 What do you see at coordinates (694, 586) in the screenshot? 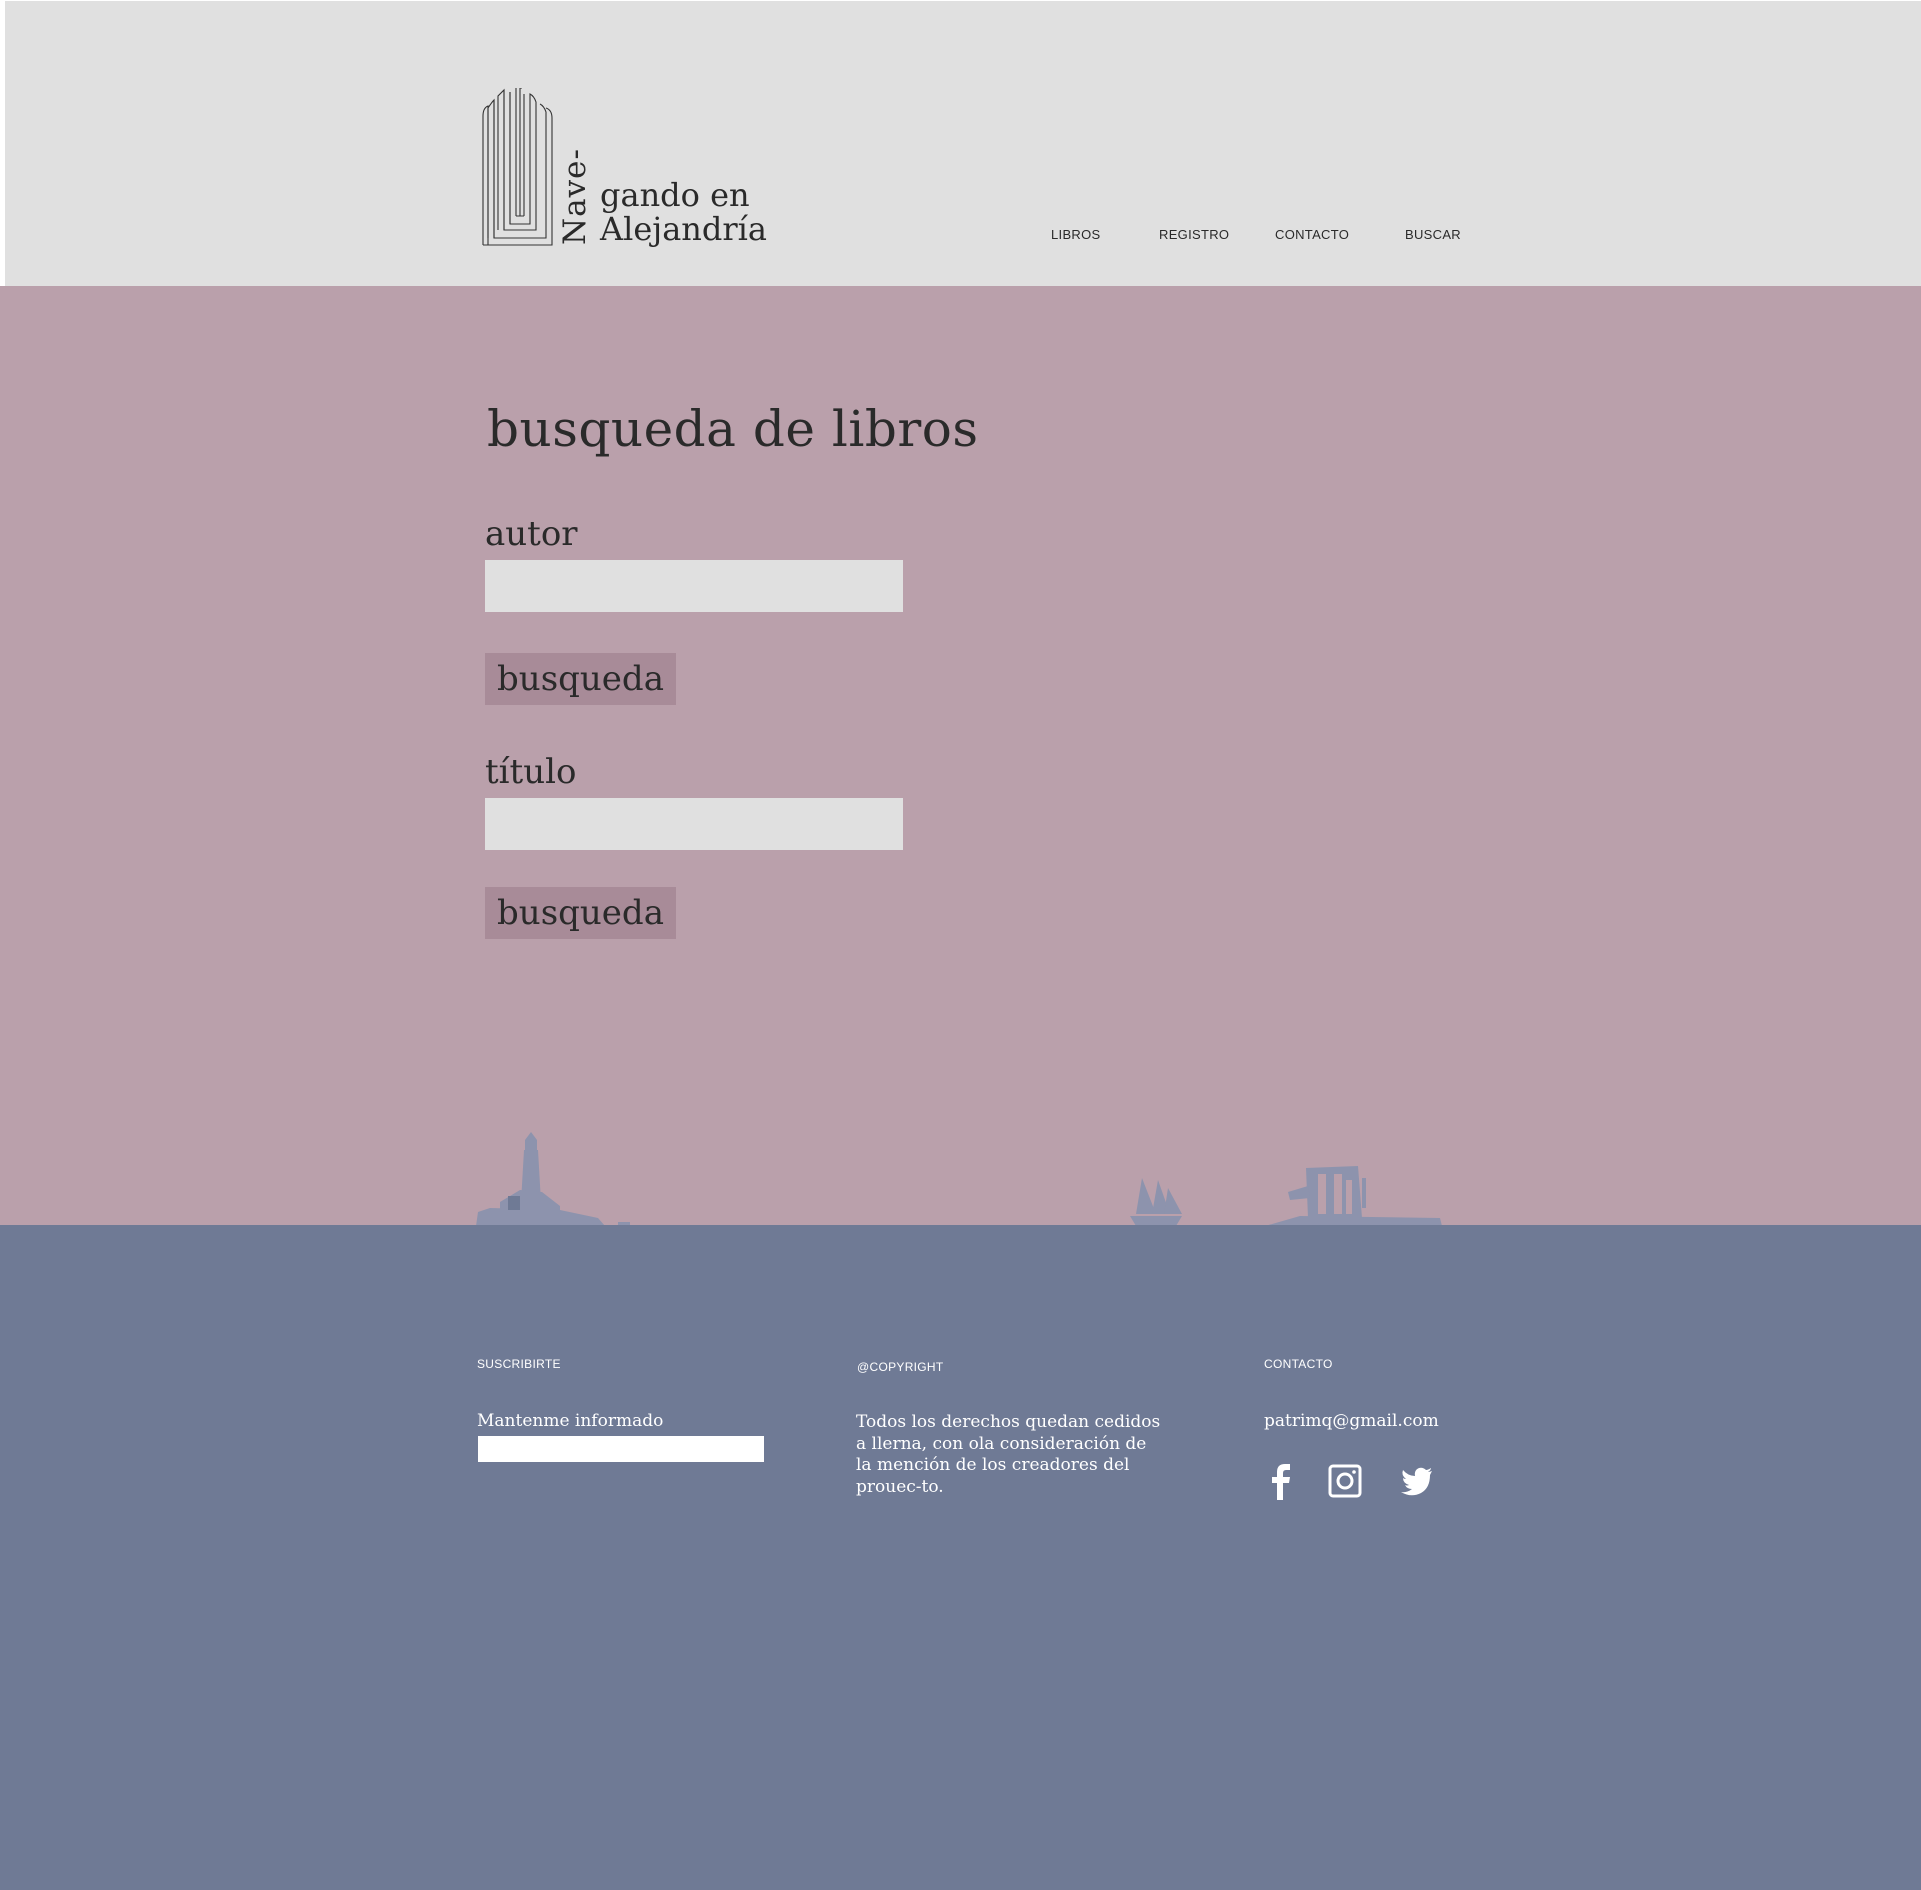
I see `author-input` at bounding box center [694, 586].